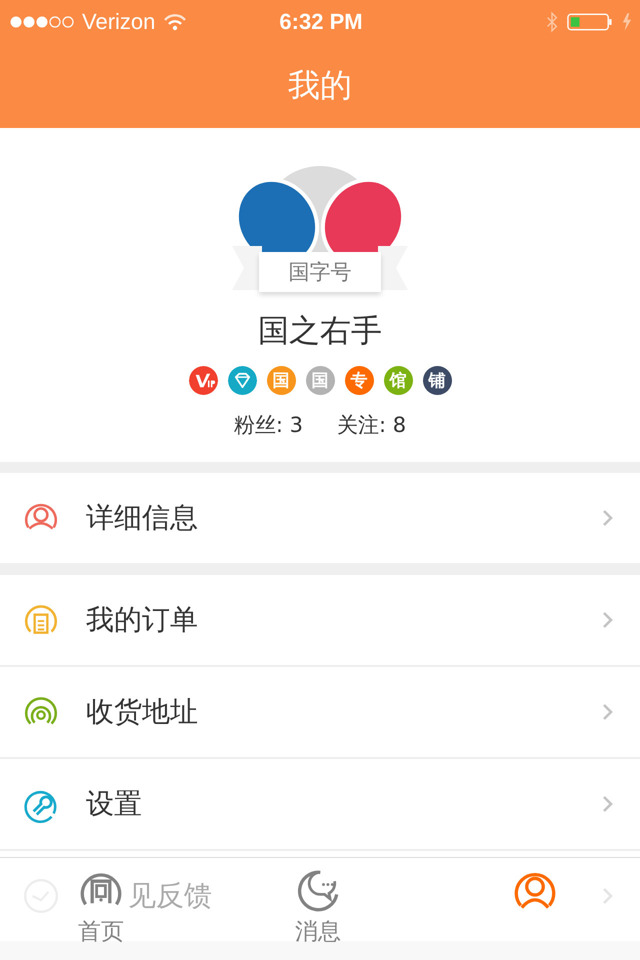 This screenshot has width=640, height=960. I want to click on tab-item: 消息, so click(318, 909).